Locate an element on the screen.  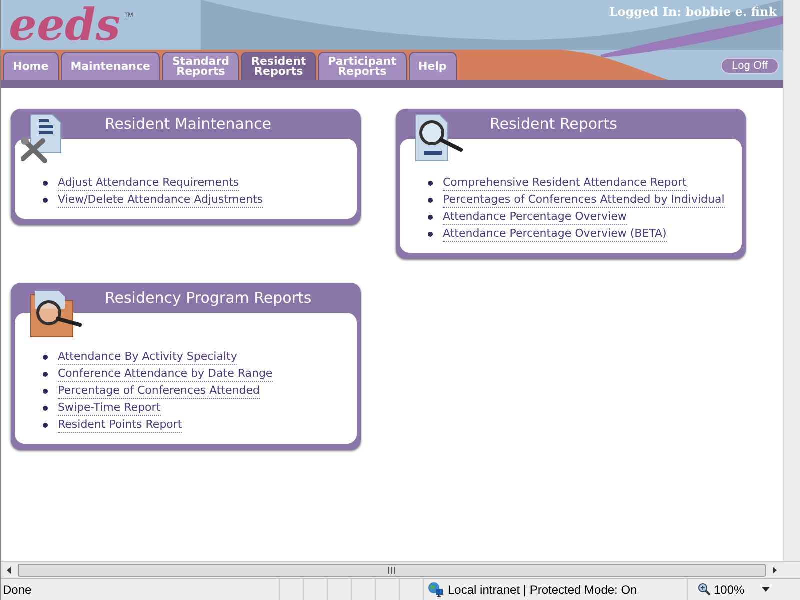
scroll-thumb is located at coordinates (392, 570).